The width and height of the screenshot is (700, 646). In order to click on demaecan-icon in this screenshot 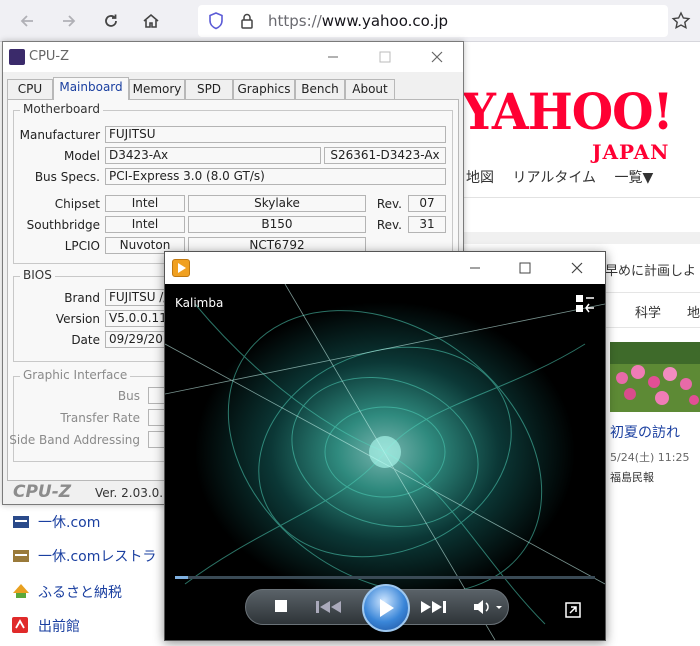, I will do `click(21, 625)`.